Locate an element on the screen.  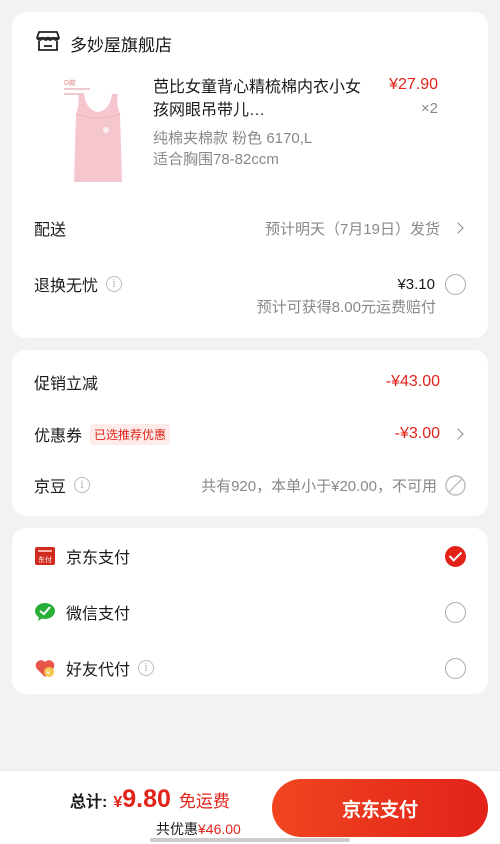
payment-option-label: 微信支付 is located at coordinates (98, 614).